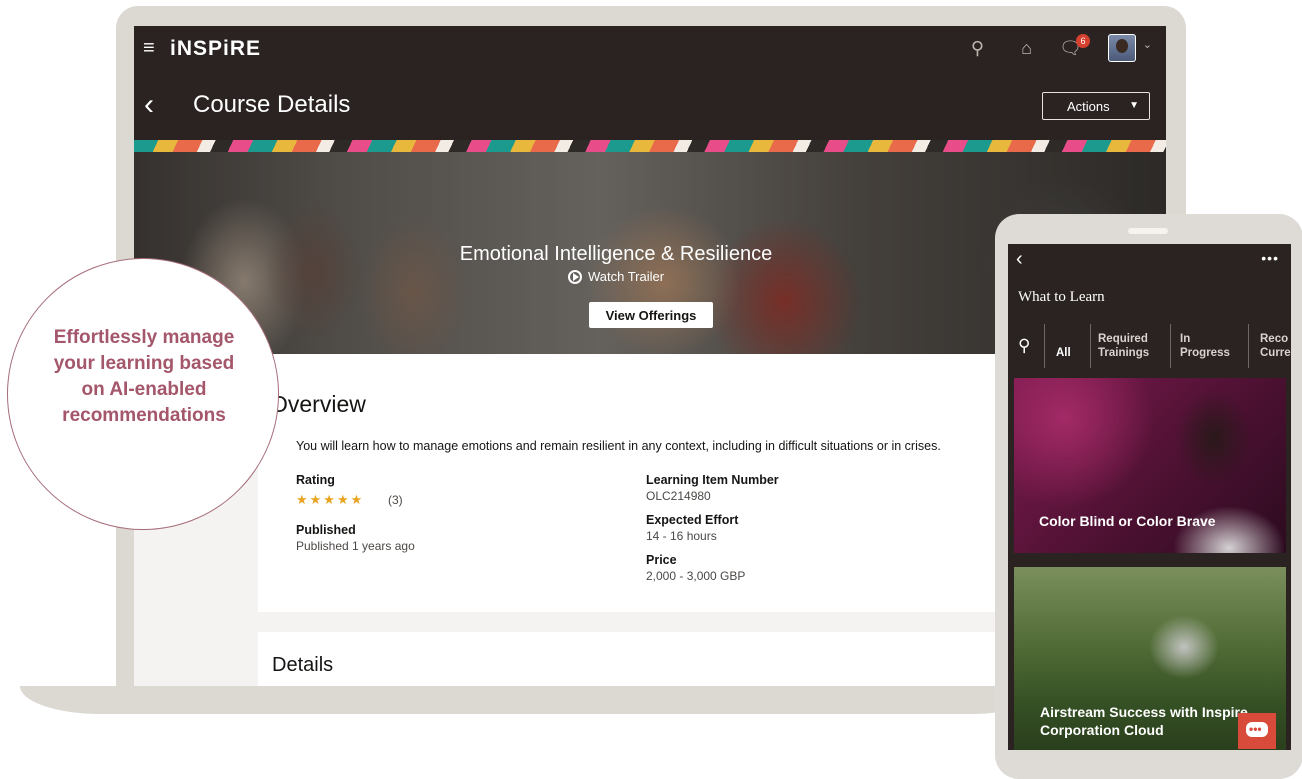 The image size is (1302, 779). Describe the element at coordinates (678, 496) in the screenshot. I see `item-number-value: OLC214980` at that location.